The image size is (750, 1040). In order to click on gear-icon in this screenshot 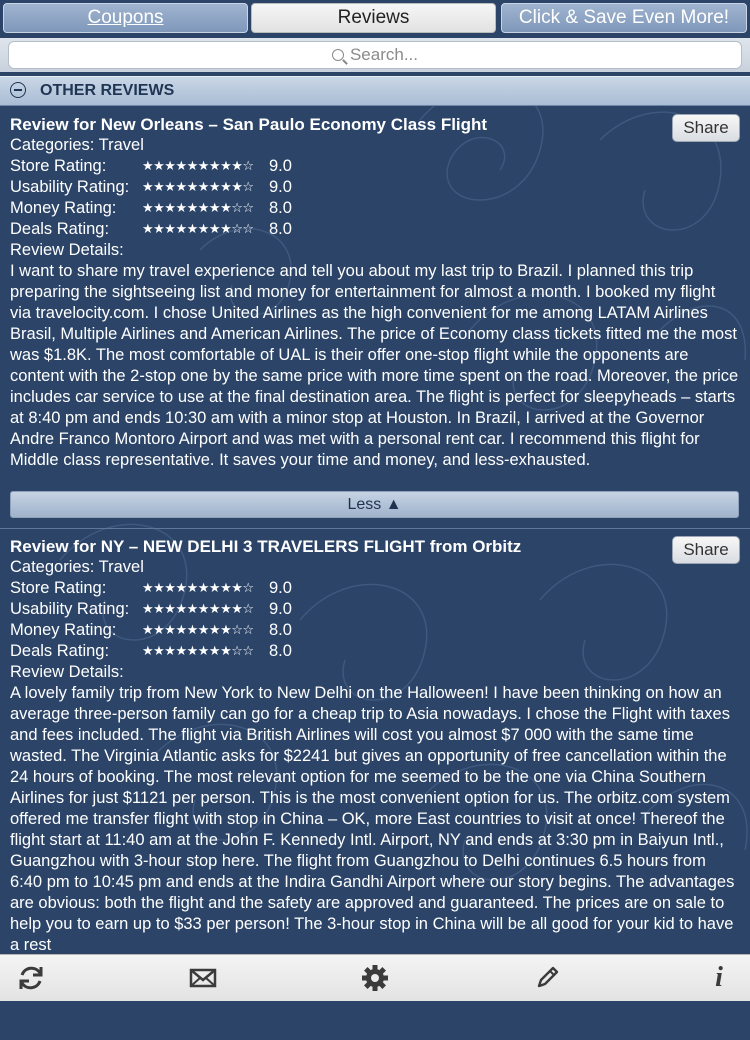, I will do `click(375, 978)`.